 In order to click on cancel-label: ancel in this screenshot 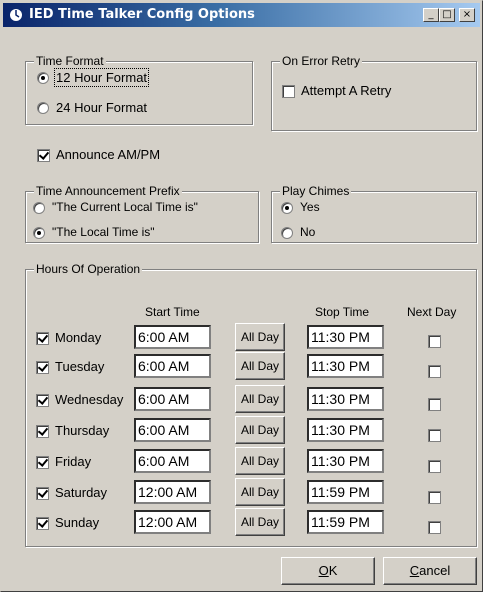, I will do `click(435, 570)`.